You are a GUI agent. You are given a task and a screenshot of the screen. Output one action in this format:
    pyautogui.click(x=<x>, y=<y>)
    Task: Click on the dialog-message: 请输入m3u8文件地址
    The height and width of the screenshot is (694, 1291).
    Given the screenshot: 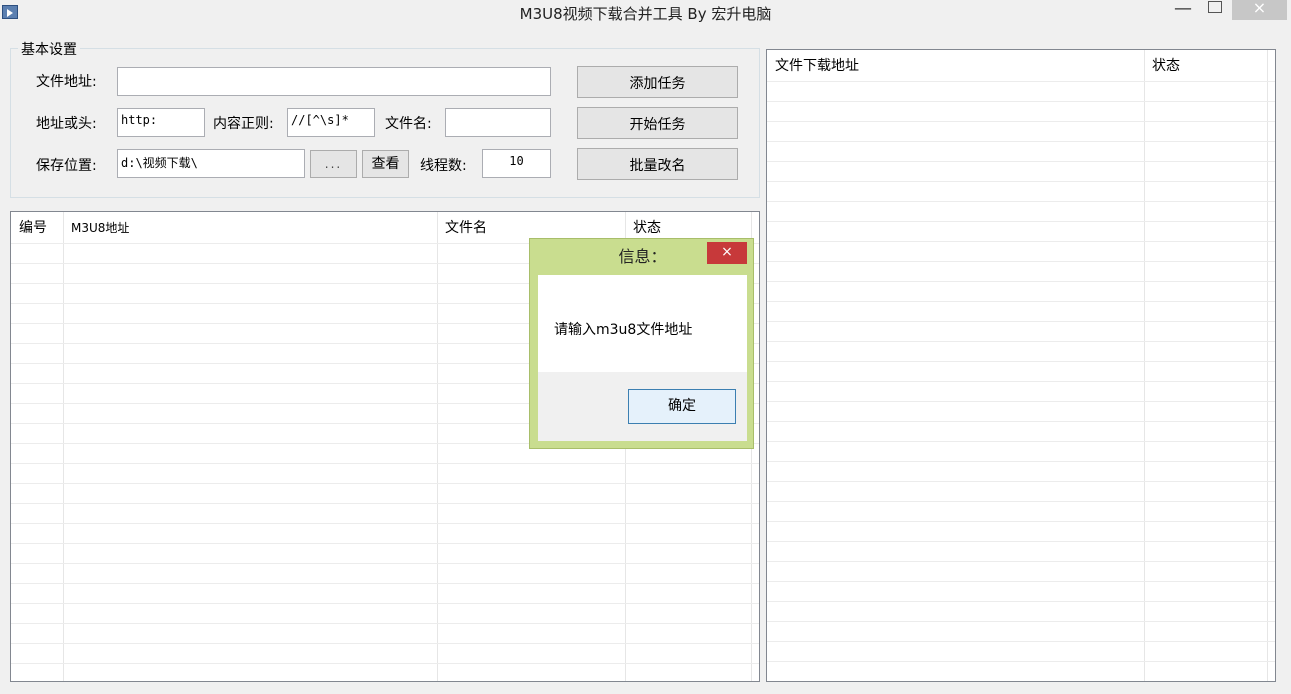 What is the action you would take?
    pyautogui.click(x=623, y=330)
    